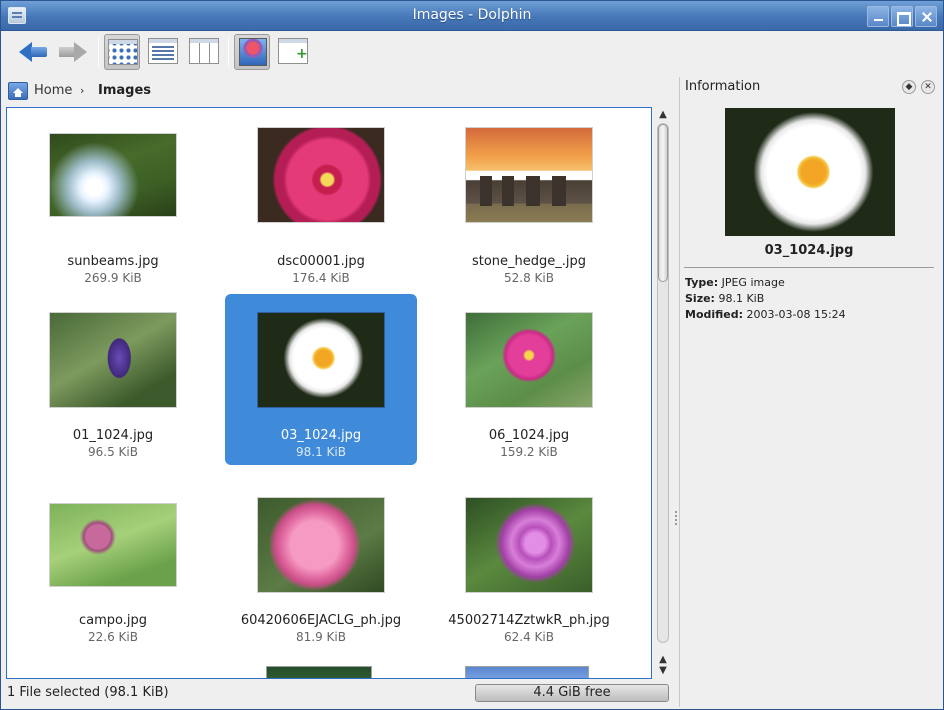 The width and height of the screenshot is (944, 710). Describe the element at coordinates (928, 87) in the screenshot. I see `close-panel-button: ✕` at that location.